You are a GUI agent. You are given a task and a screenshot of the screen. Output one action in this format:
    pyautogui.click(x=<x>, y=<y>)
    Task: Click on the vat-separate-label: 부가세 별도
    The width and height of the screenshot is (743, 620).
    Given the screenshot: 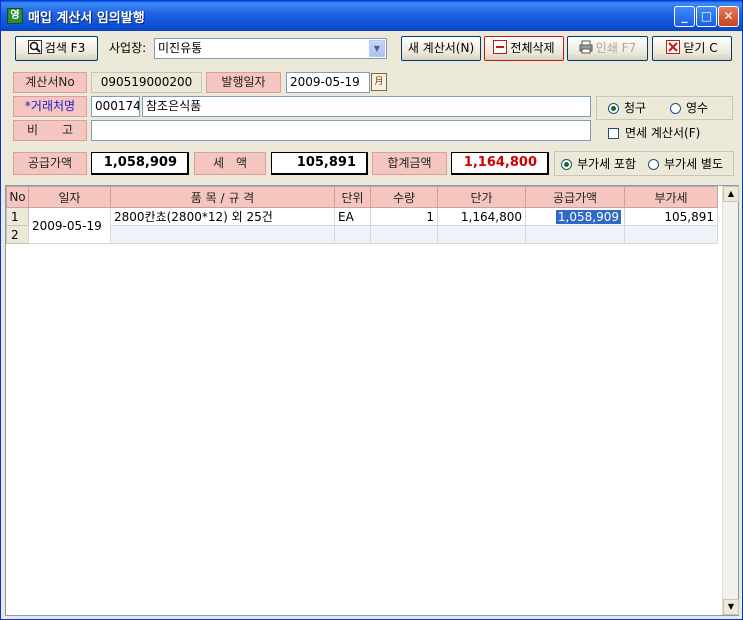 What is the action you would take?
    pyautogui.click(x=694, y=164)
    